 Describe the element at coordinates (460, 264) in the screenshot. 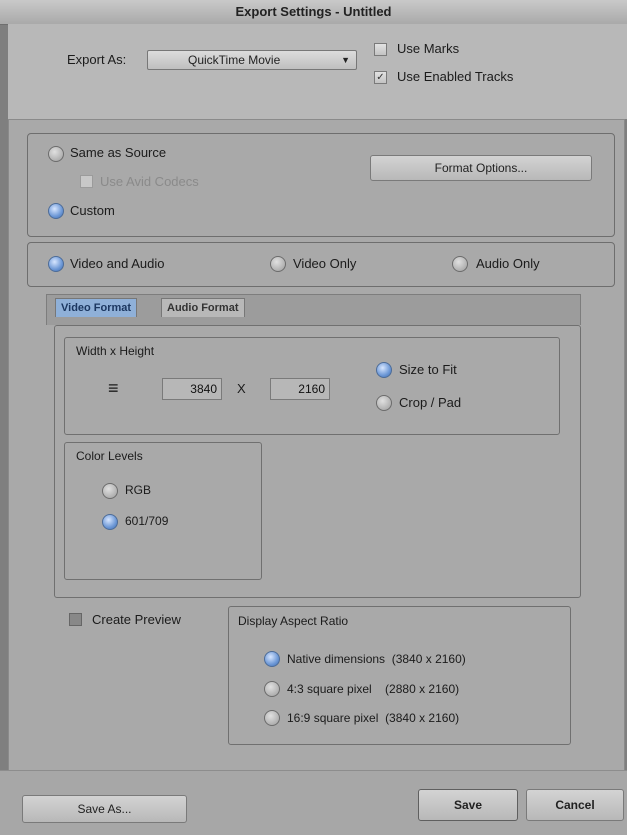

I see `audio-only-radio` at that location.